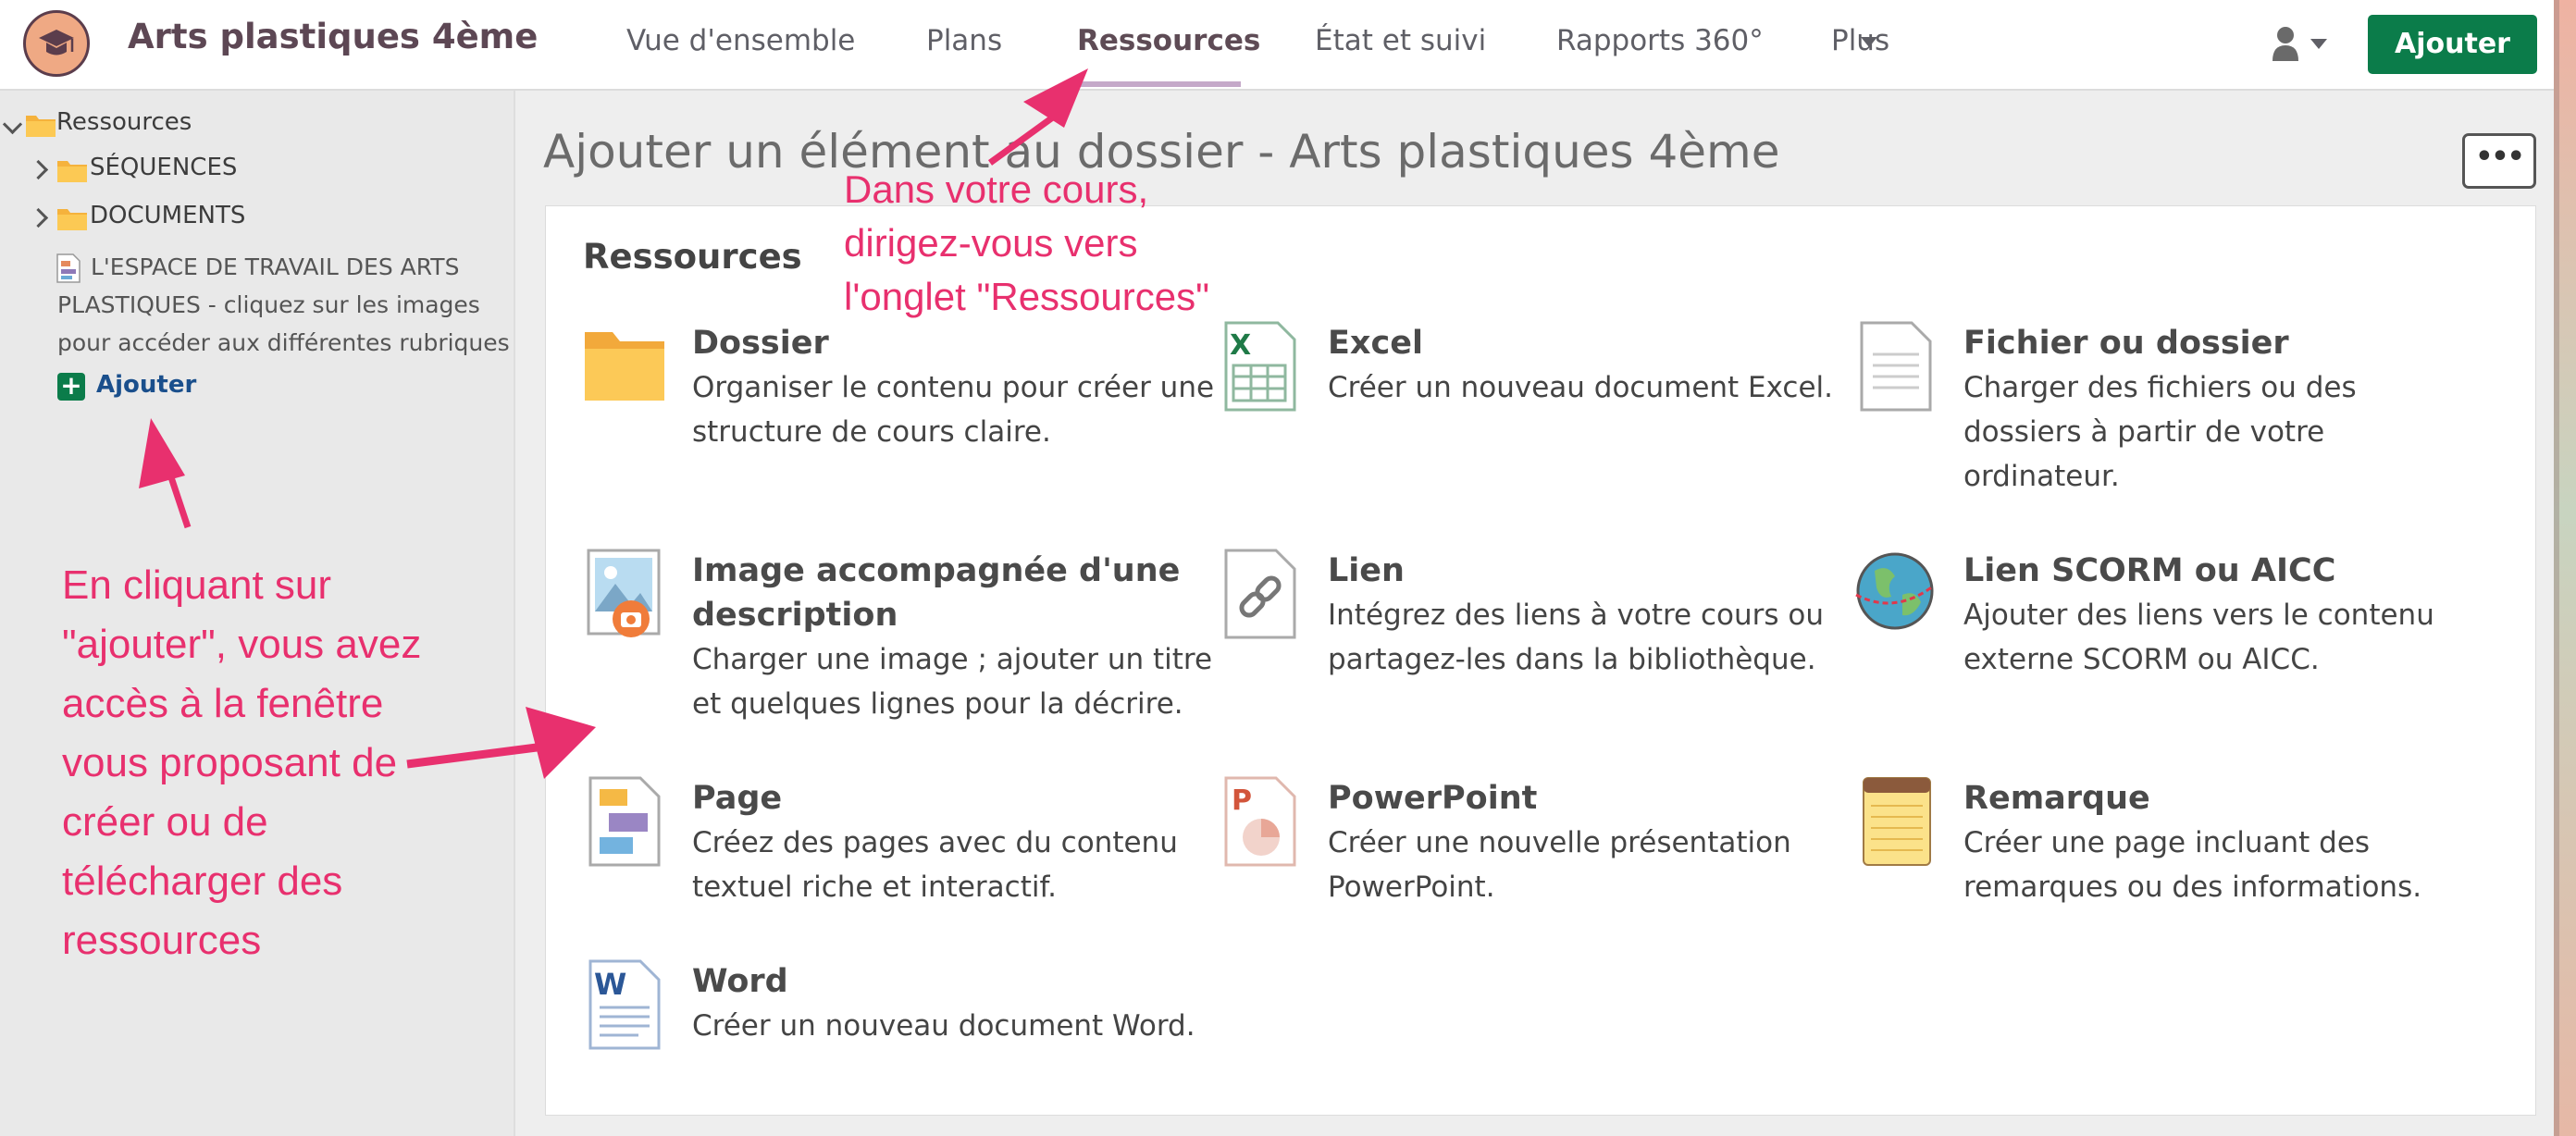  Describe the element at coordinates (1168, 40) in the screenshot. I see `tab-ressources: Ressources` at that location.